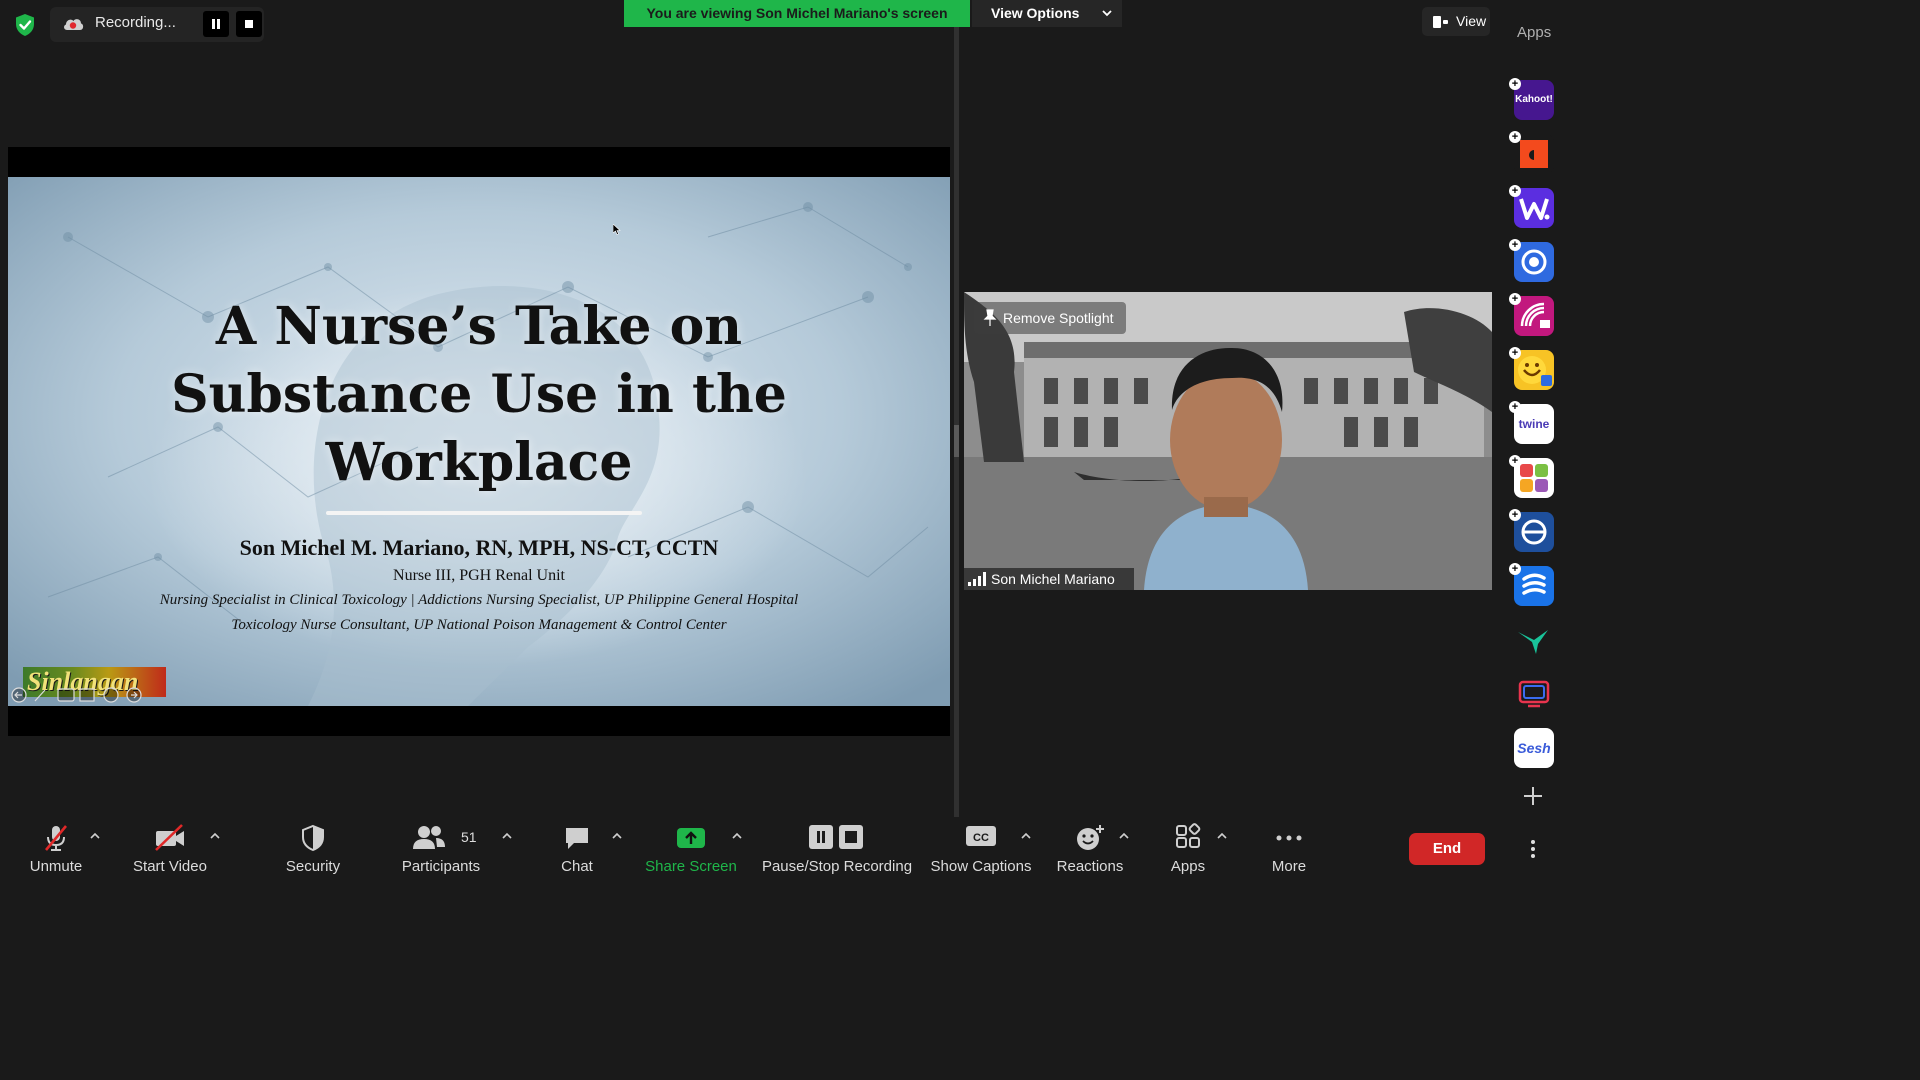 This screenshot has height=1080, width=1920. Describe the element at coordinates (1124, 836) in the screenshot. I see `reactions-options-caret-icon` at that location.